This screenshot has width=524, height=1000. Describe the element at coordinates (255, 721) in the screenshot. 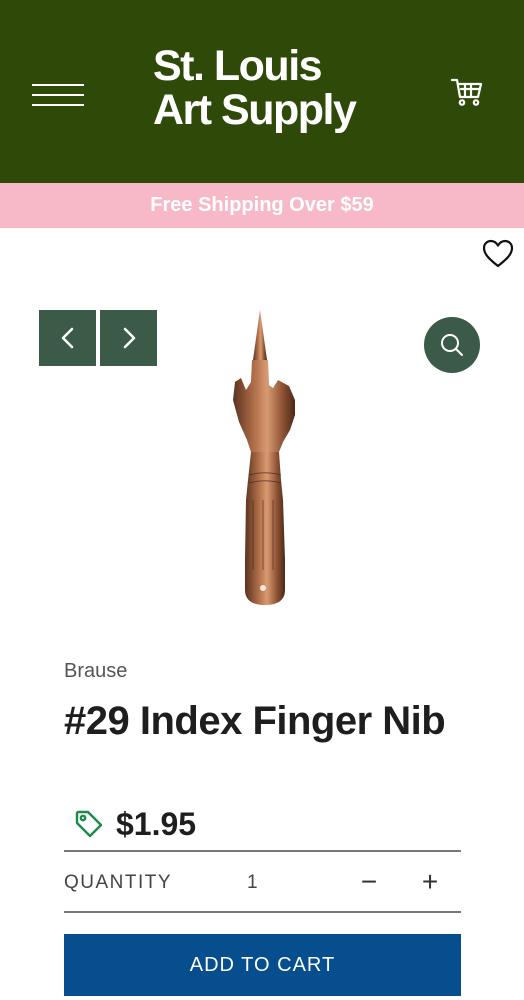

I see `product-title: #29 Index Finger Nib` at that location.